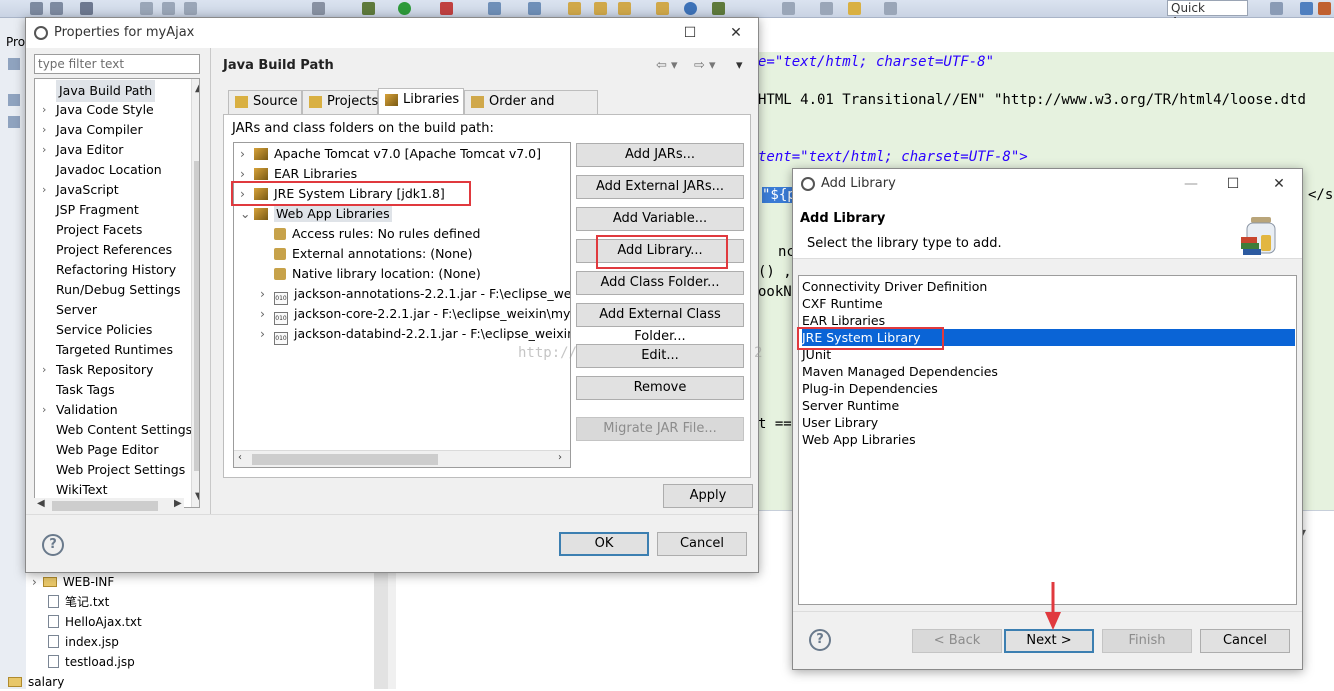  What do you see at coordinates (718, 8) in the screenshot?
I see `annotation-icon` at bounding box center [718, 8].